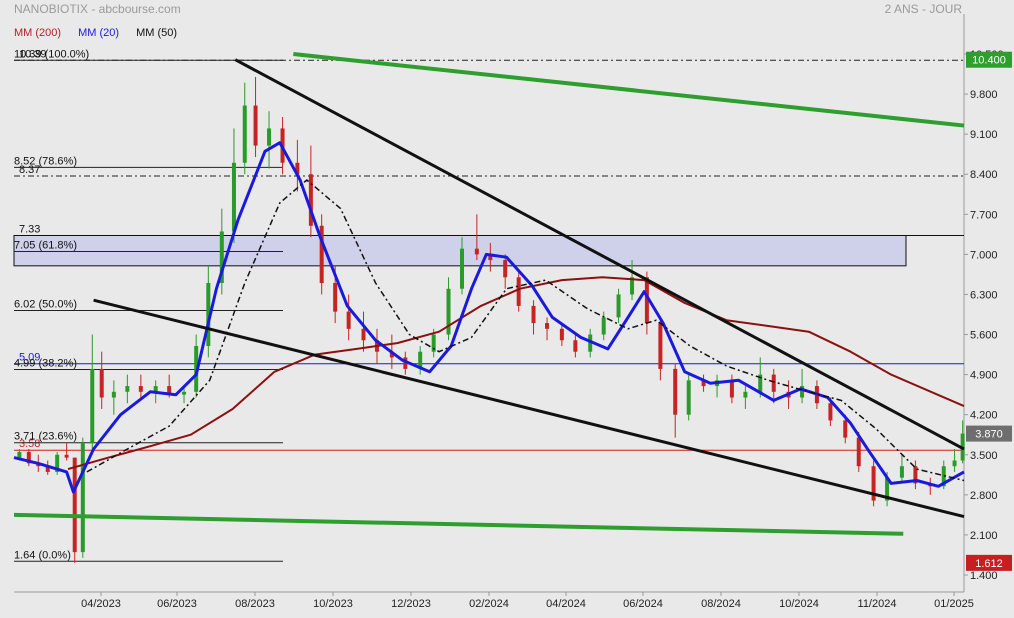  Describe the element at coordinates (984, 416) in the screenshot. I see `y-tick-label-9: 4.200` at that location.